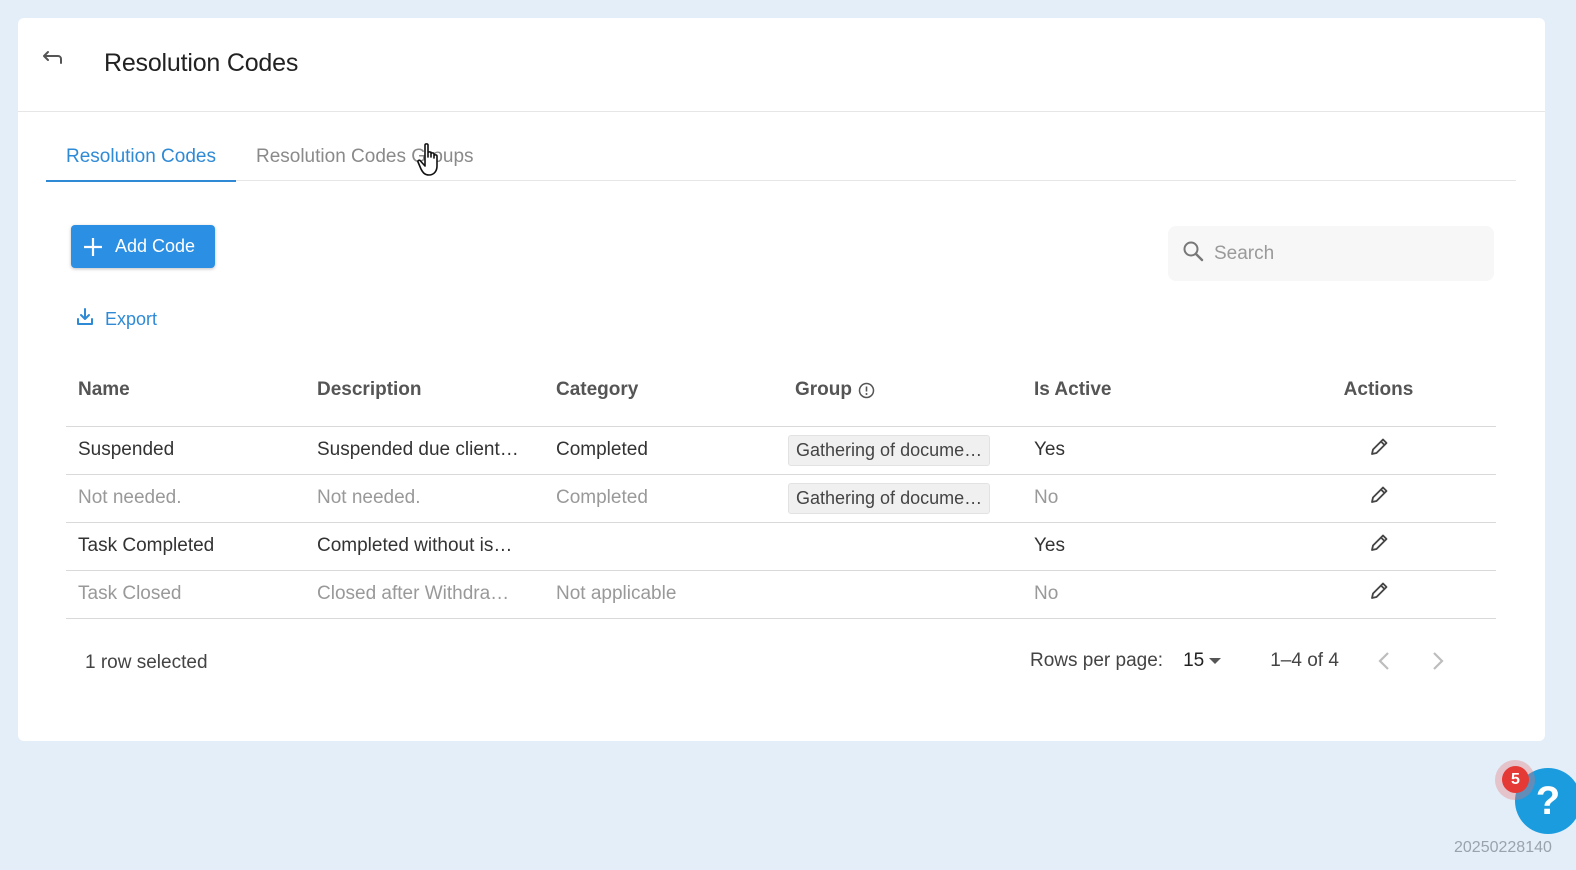 This screenshot has width=1576, height=870. Describe the element at coordinates (663, 546) in the screenshot. I see `cell-category` at that location.